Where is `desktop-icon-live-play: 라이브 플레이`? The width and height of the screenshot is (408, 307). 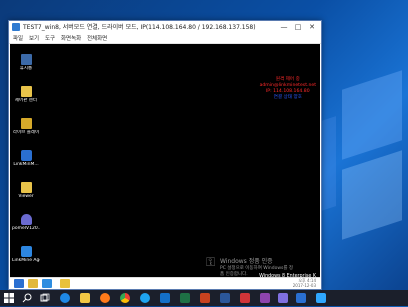 desktop-icon-live-play: 라이브 플레이 is located at coordinates (26, 127).